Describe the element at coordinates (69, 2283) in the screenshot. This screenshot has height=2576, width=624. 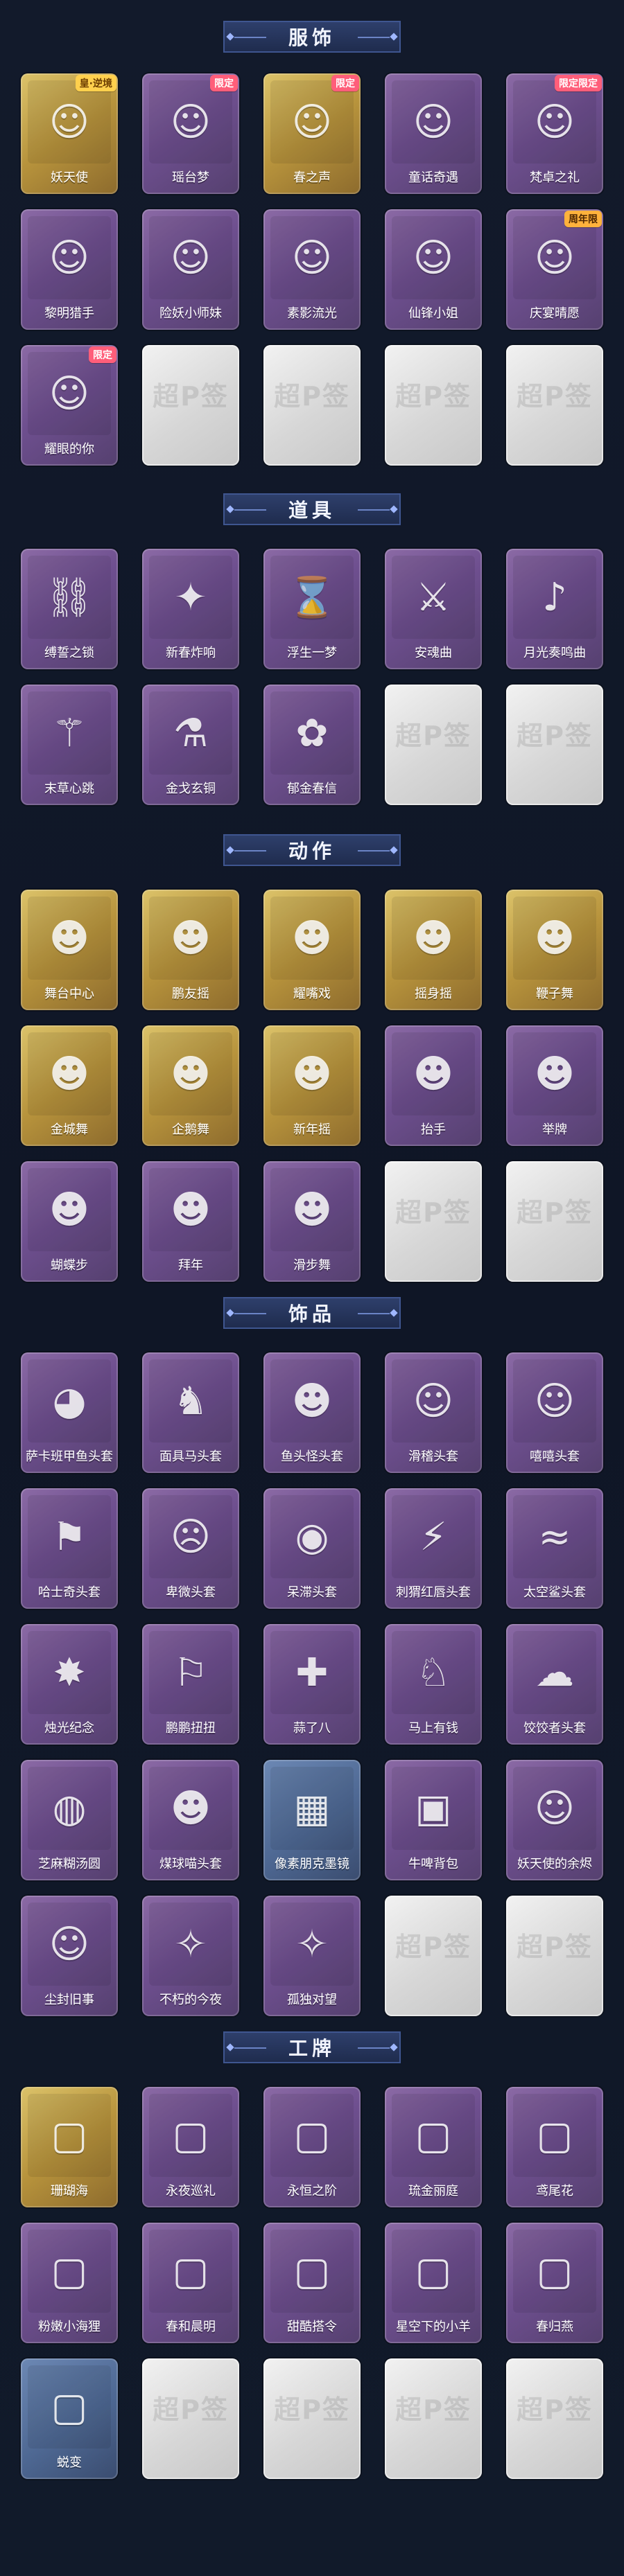
I see `item-card: ▢ 粉嫩小海狸` at that location.